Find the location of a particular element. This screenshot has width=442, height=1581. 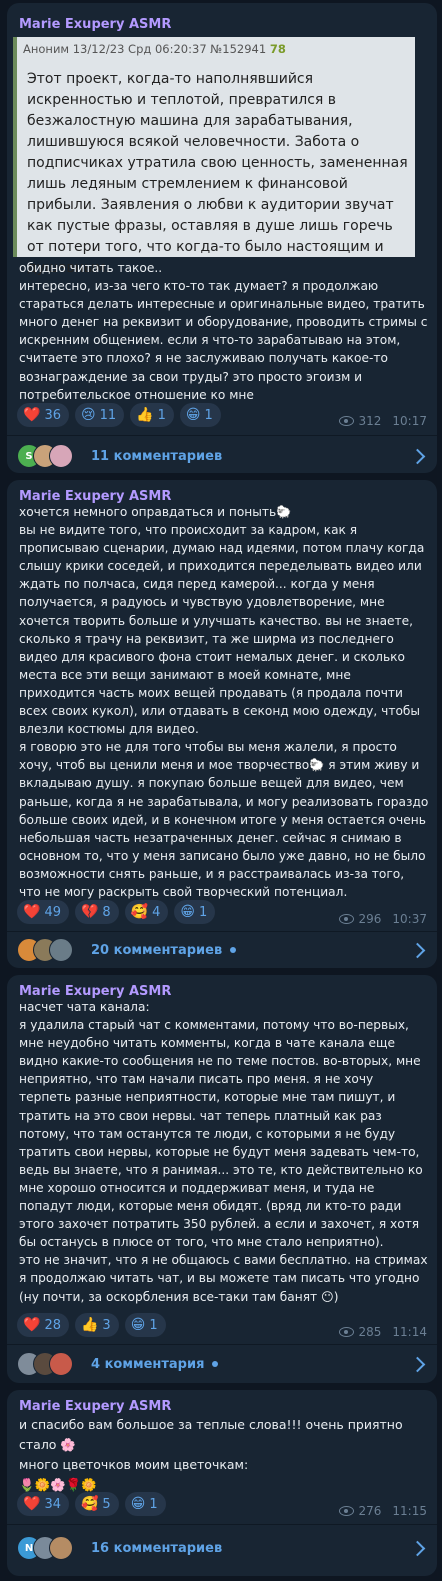

reaction-love-face: 🥰 4 is located at coordinates (146, 912).